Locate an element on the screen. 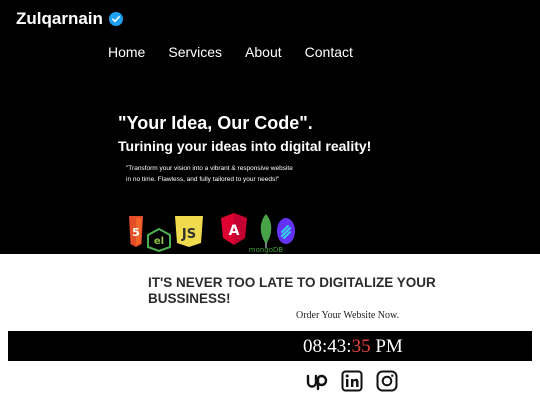  angular-logo-icon: A is located at coordinates (234, 229).